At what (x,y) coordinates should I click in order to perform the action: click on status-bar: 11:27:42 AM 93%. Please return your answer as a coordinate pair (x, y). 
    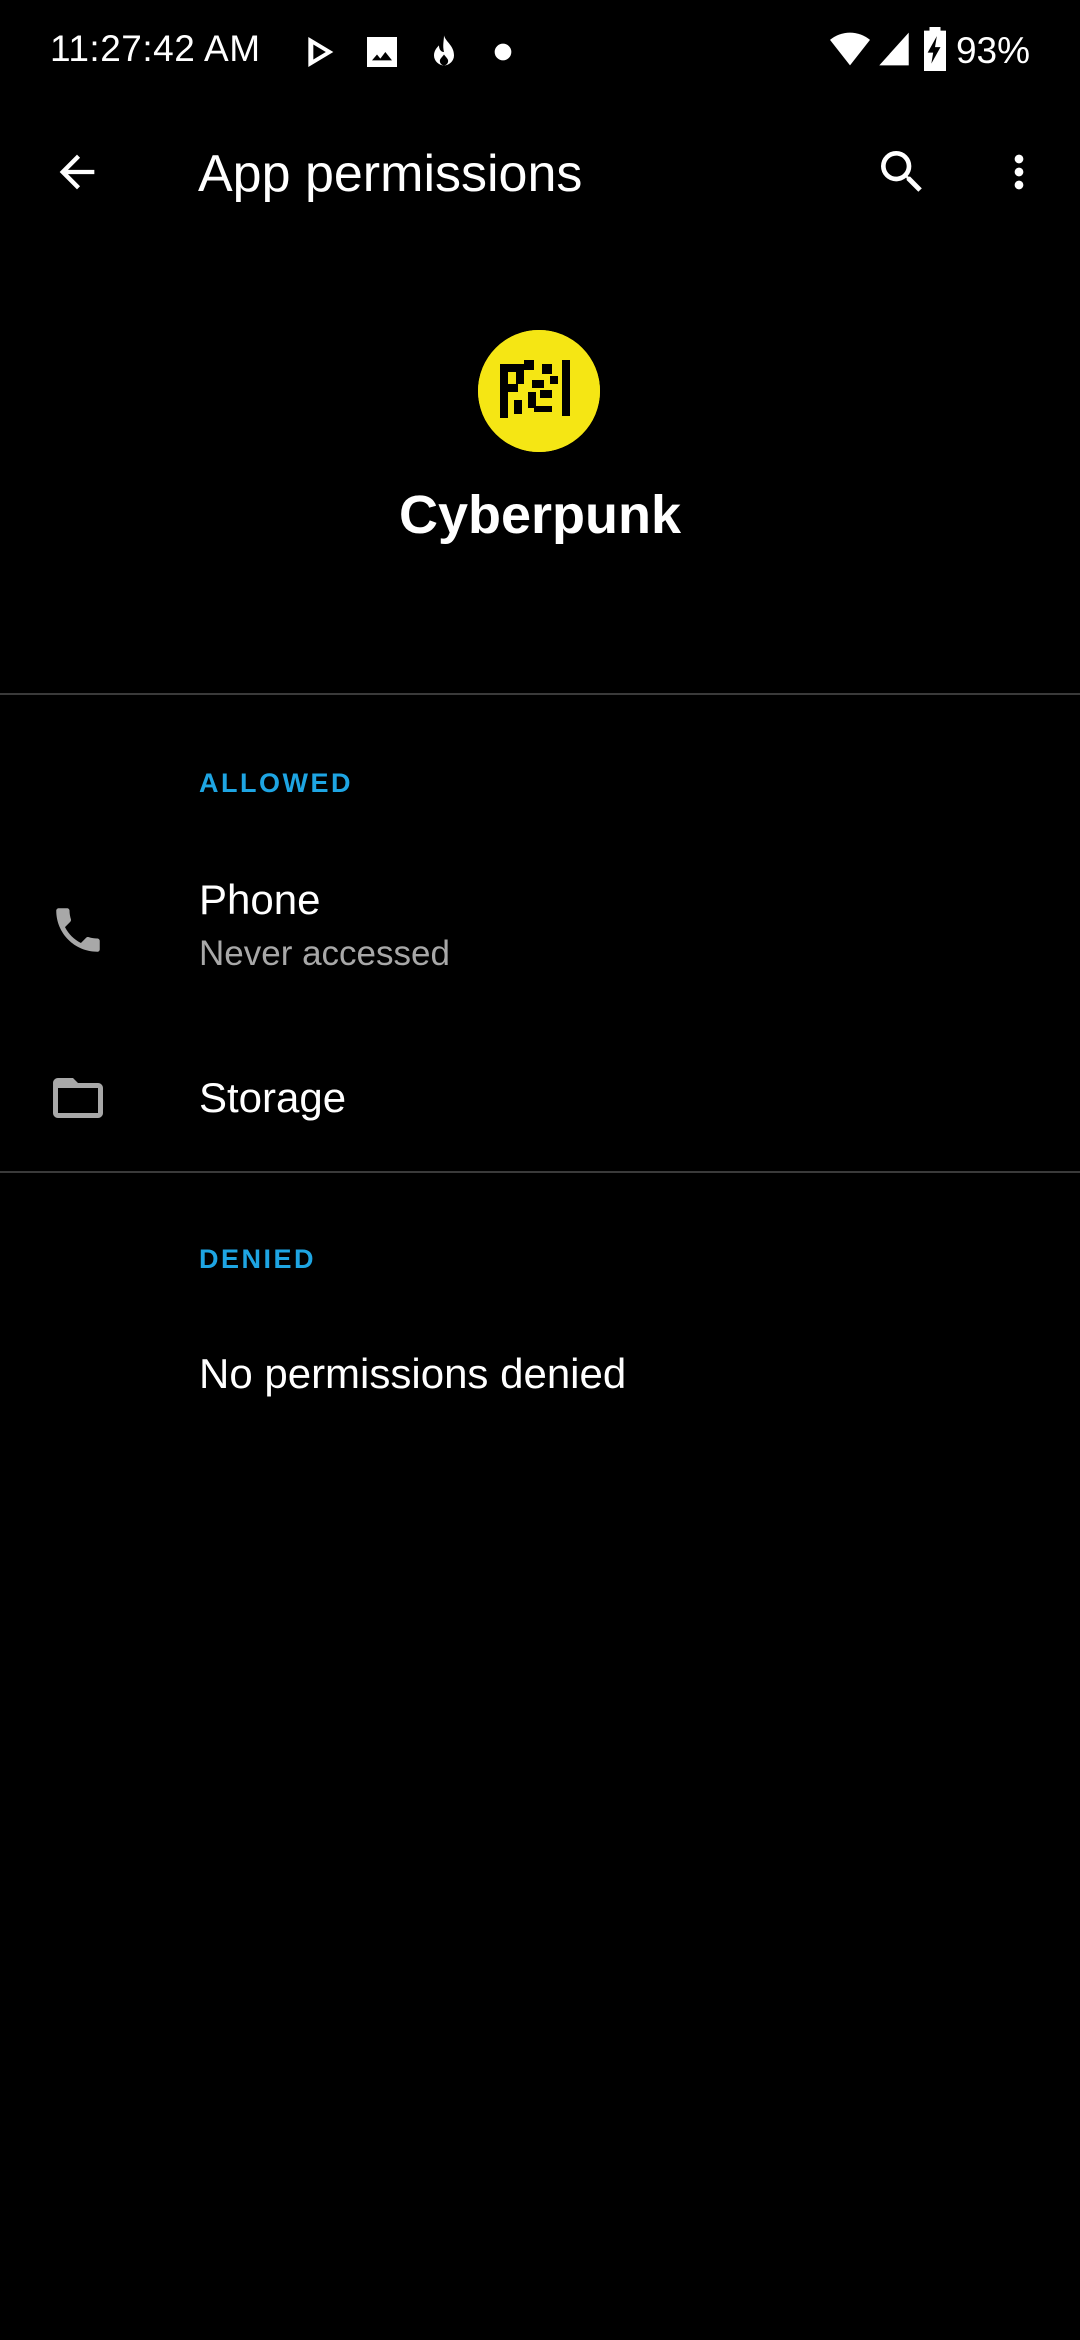
    Looking at the image, I should click on (540, 52).